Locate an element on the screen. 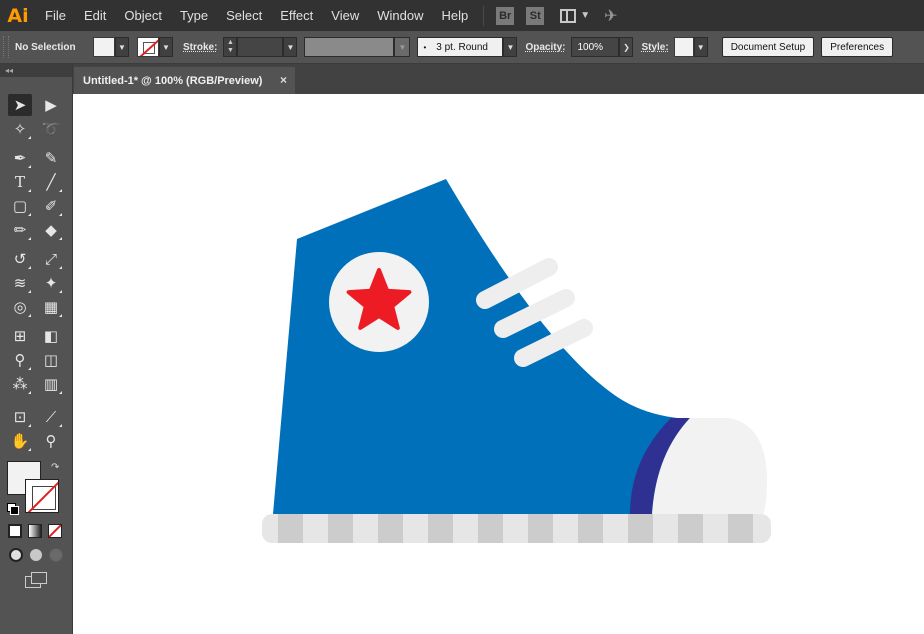  default-fill-stroke-icon is located at coordinates (13, 509).